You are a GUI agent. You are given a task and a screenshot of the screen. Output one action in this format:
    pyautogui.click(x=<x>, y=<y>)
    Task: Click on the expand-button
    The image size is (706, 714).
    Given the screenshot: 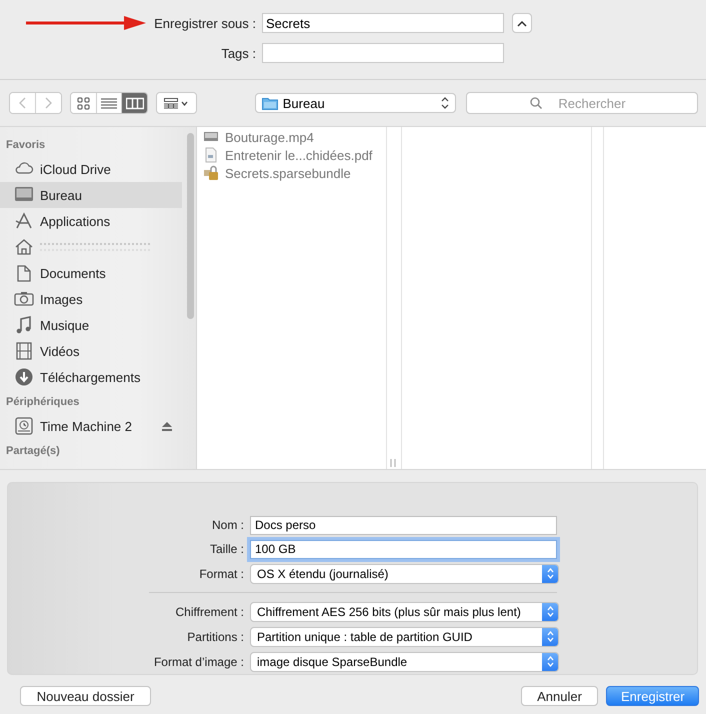 What is the action you would take?
    pyautogui.click(x=522, y=23)
    